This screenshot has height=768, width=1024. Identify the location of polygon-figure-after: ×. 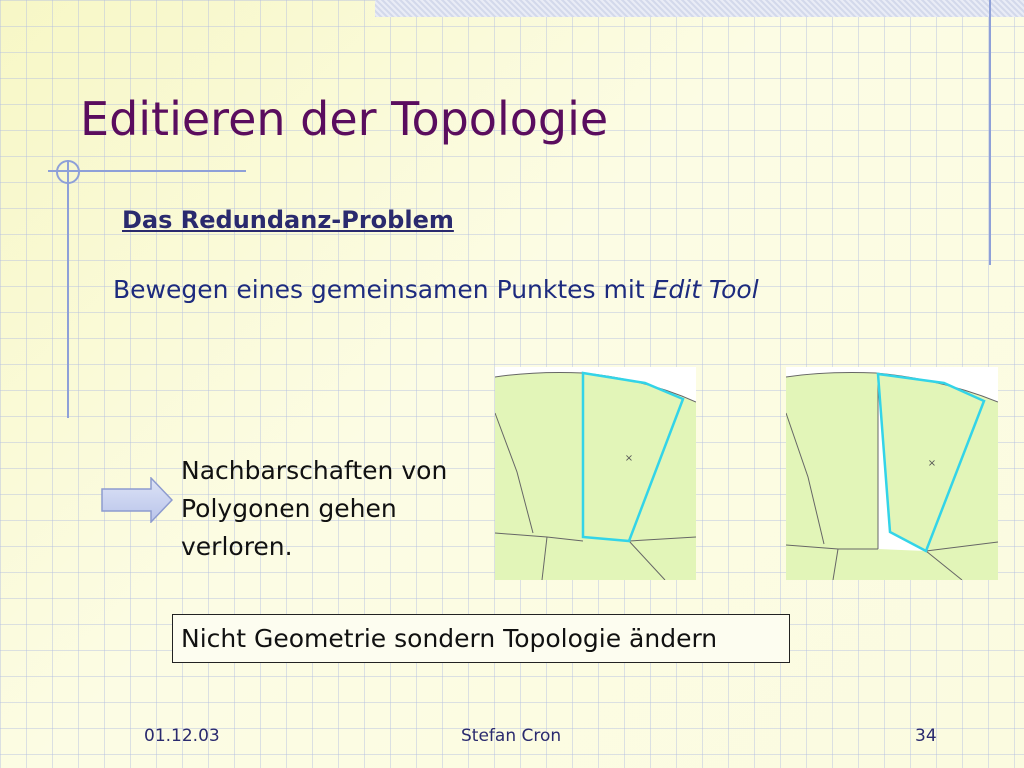
(892, 473).